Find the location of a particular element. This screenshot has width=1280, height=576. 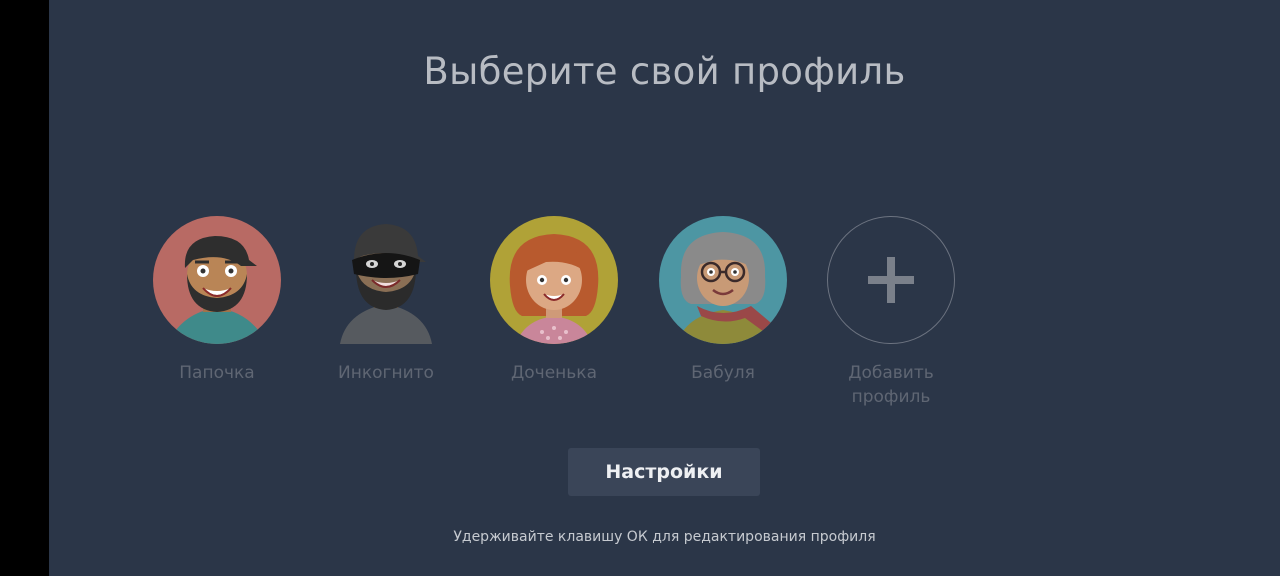

add-profile-circle is located at coordinates (891, 280).